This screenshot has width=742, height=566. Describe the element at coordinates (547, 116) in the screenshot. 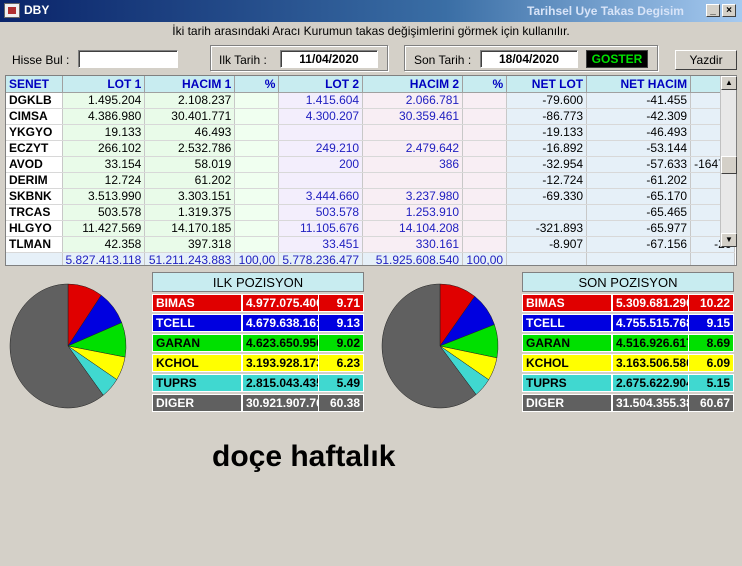

I see `table-cell: -86.773` at that location.